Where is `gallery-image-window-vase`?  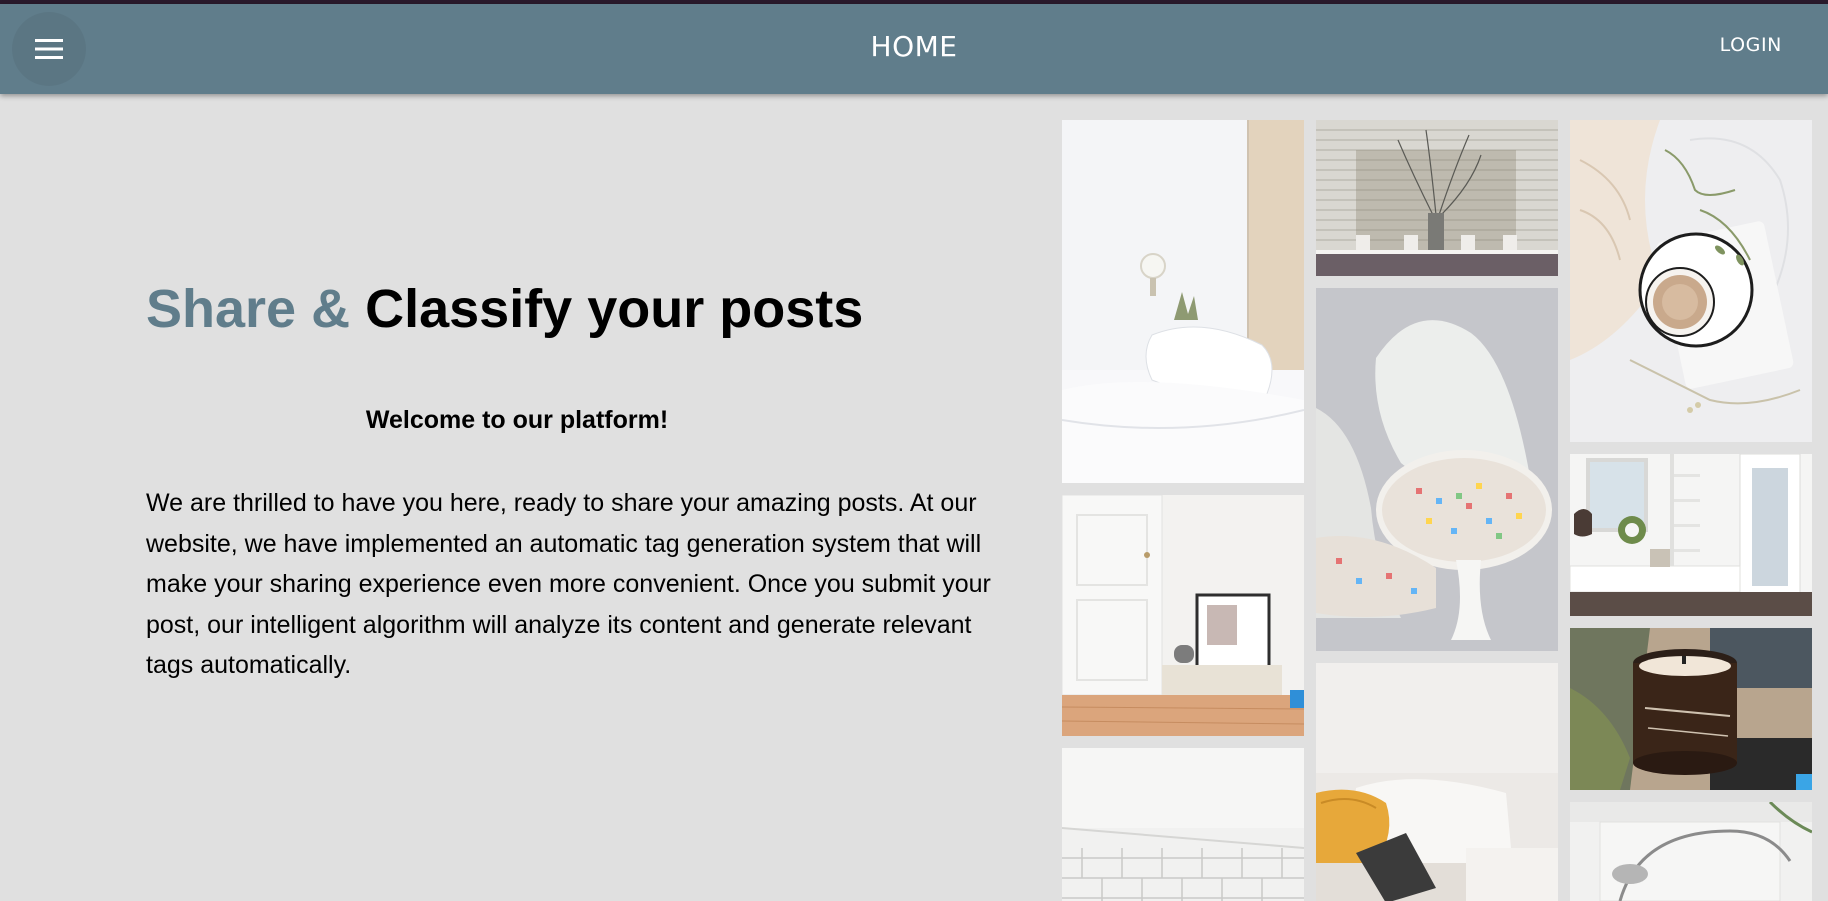
gallery-image-window-vase is located at coordinates (1437, 198).